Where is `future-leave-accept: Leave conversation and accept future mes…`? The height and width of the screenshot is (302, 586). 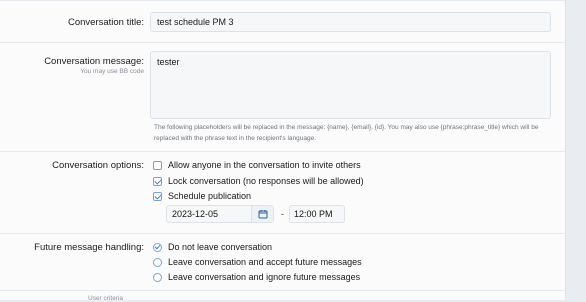
future-leave-accept: Leave conversation and accept future mes… is located at coordinates (257, 262).